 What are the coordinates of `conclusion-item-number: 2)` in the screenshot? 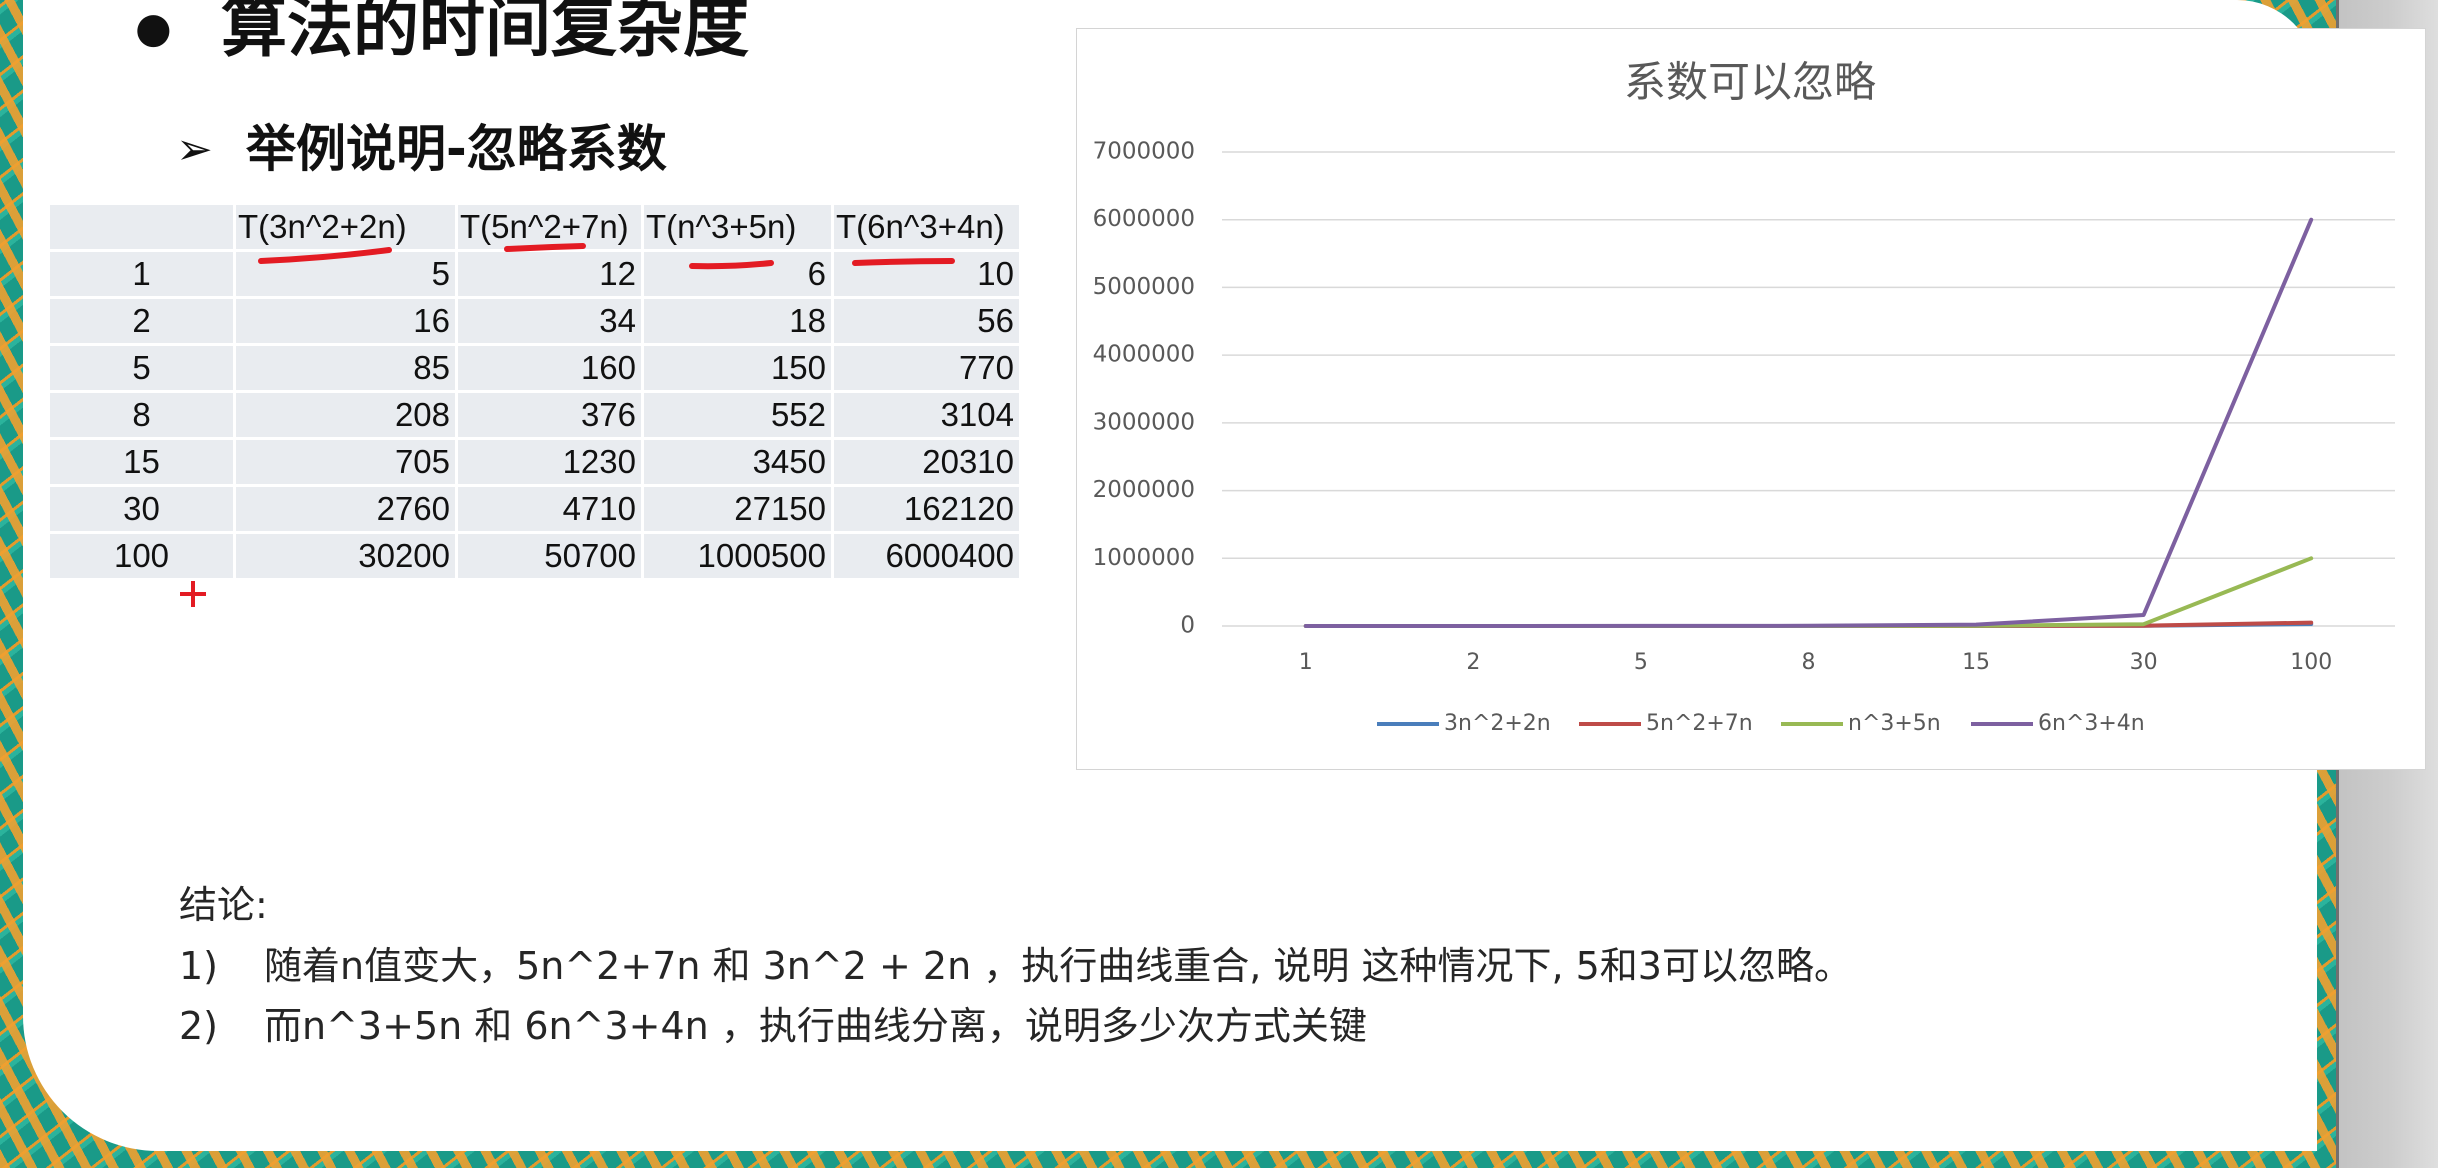 It's located at (199, 1026).